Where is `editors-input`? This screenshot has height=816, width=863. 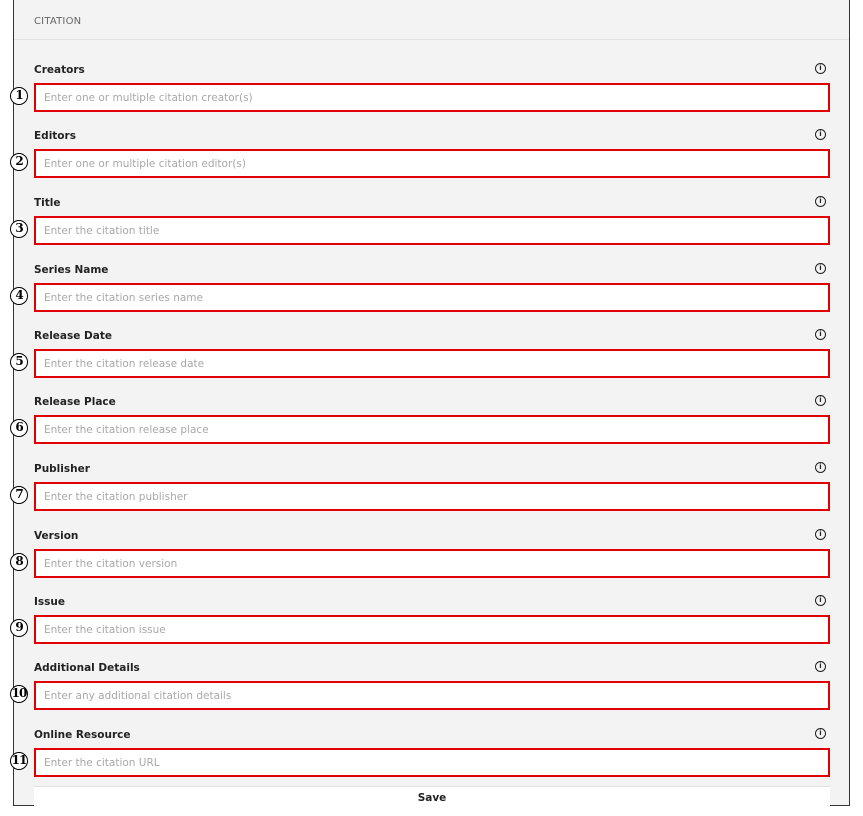 editors-input is located at coordinates (432, 163).